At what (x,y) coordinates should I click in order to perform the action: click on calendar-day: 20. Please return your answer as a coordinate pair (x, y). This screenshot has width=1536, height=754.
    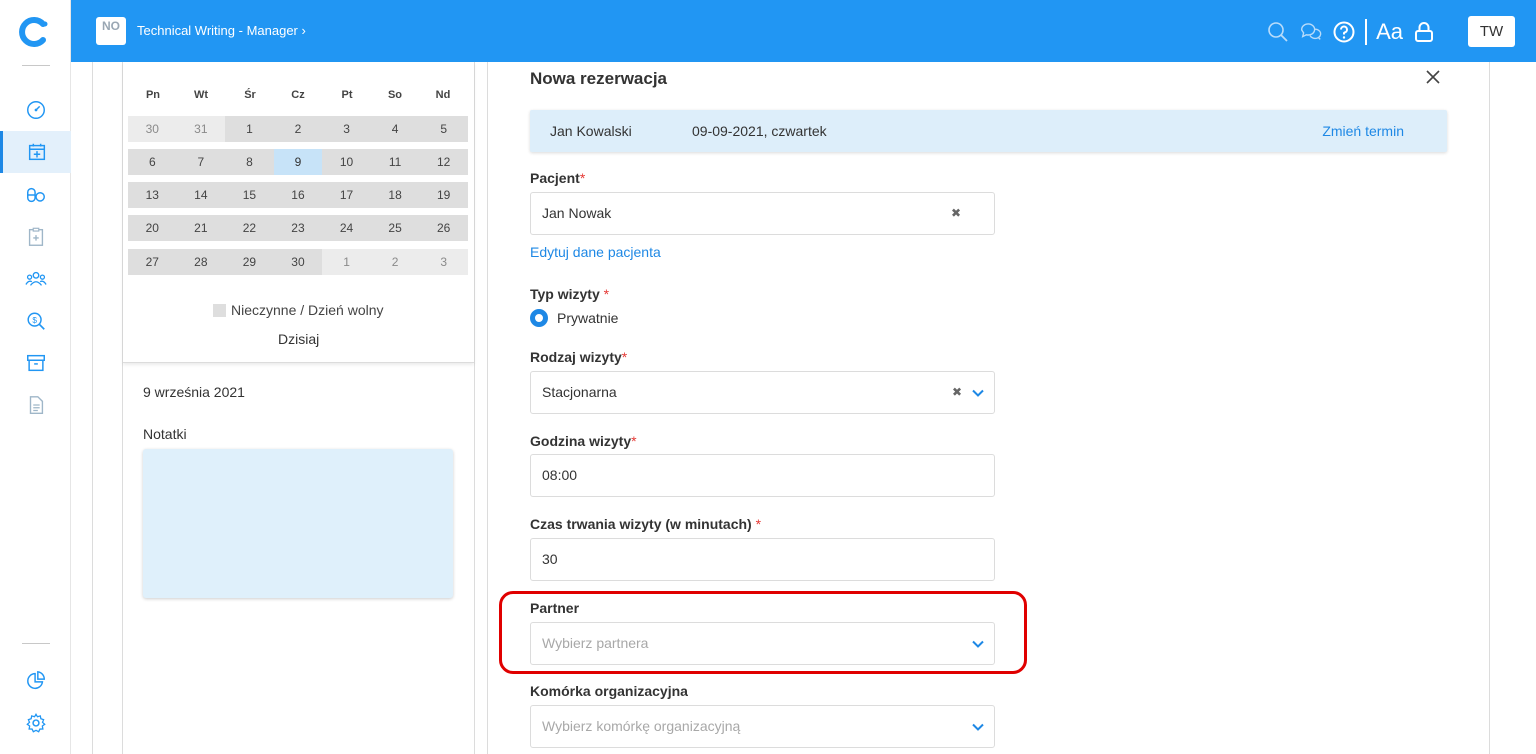
    Looking at the image, I should click on (152, 228).